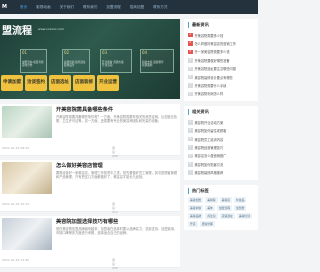 Image resolution: width=320 pixels, height=272 pixels. Describe the element at coordinates (23, 7) in the screenshot. I see `nav-item-home: 首页` at that location.